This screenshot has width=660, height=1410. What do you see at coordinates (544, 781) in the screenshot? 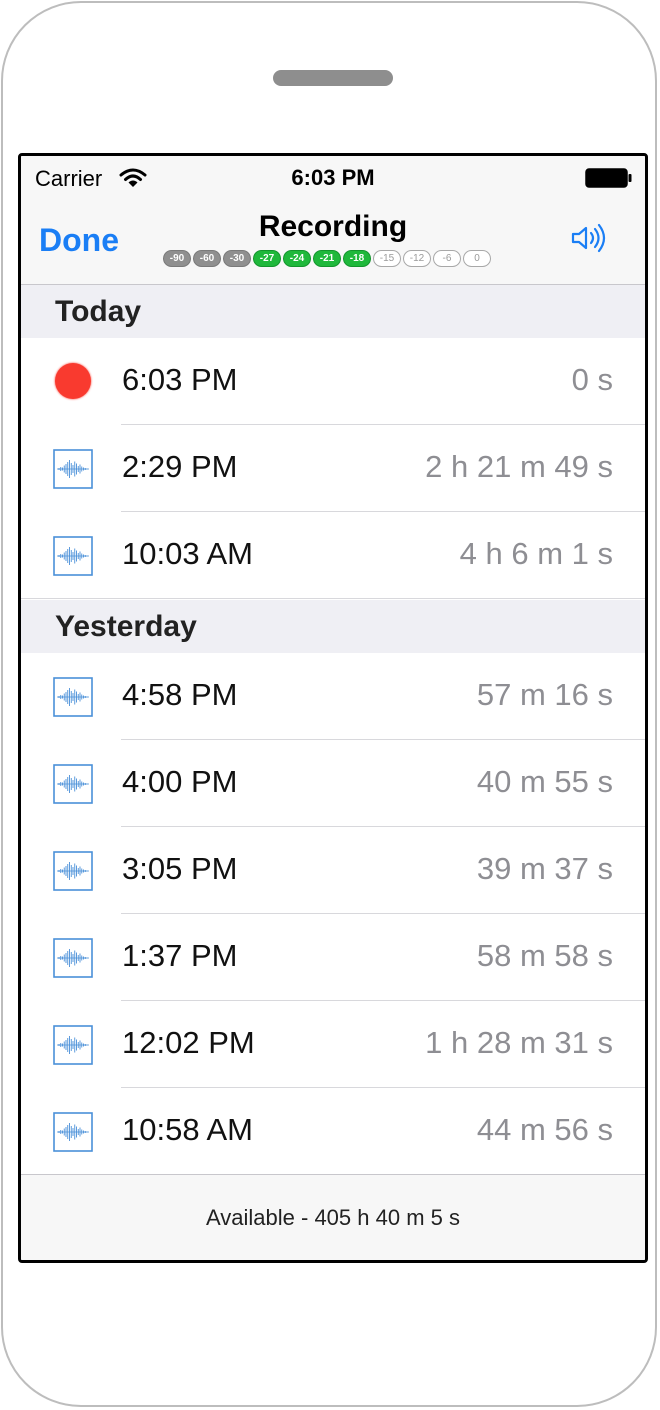
I see `recording-duration: 40 m 55 s` at bounding box center [544, 781].